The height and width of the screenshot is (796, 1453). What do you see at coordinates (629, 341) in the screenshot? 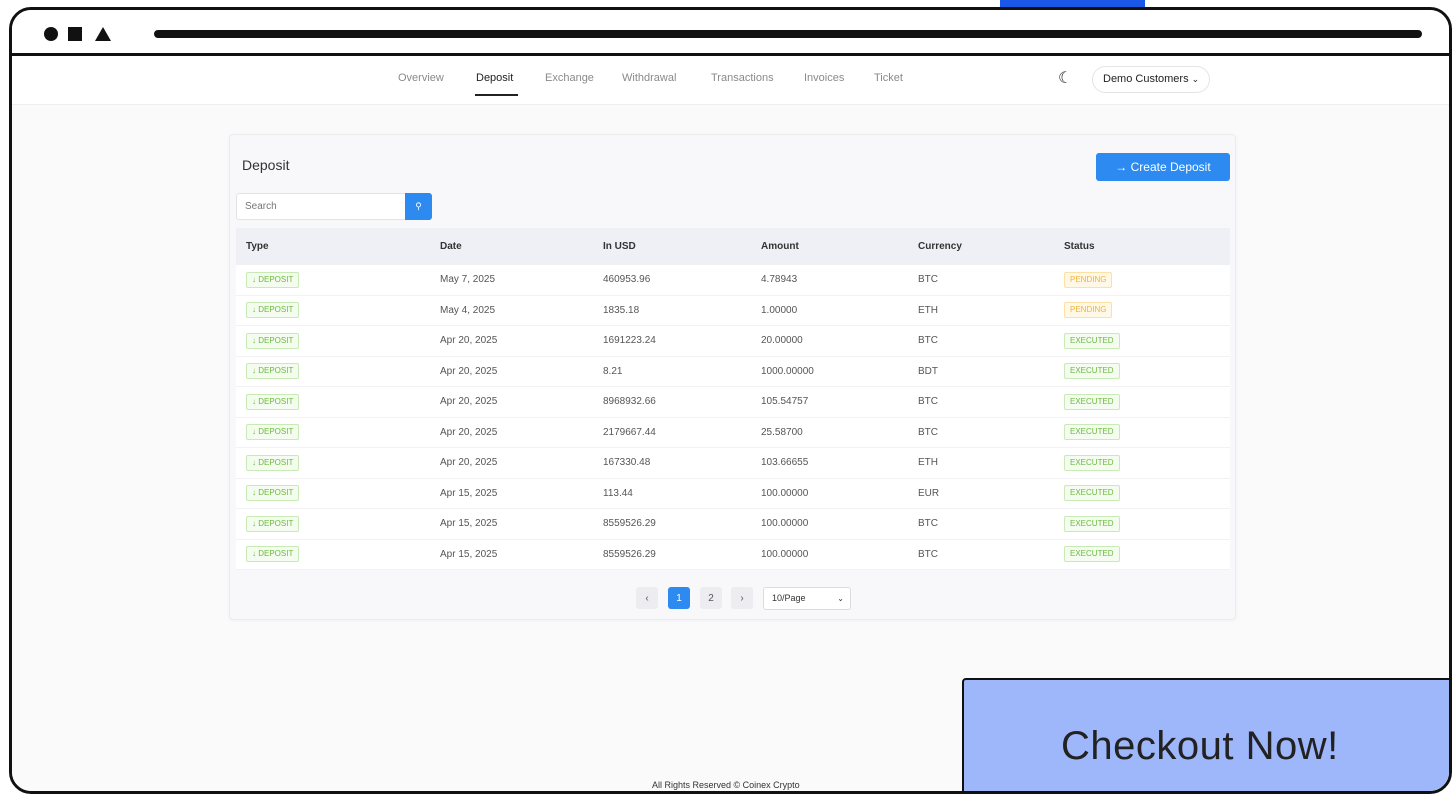
I see `usd-cell: 1691223.24` at bounding box center [629, 341].